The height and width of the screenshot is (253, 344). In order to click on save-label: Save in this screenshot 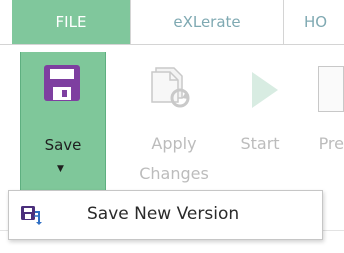, I will do `click(63, 145)`.